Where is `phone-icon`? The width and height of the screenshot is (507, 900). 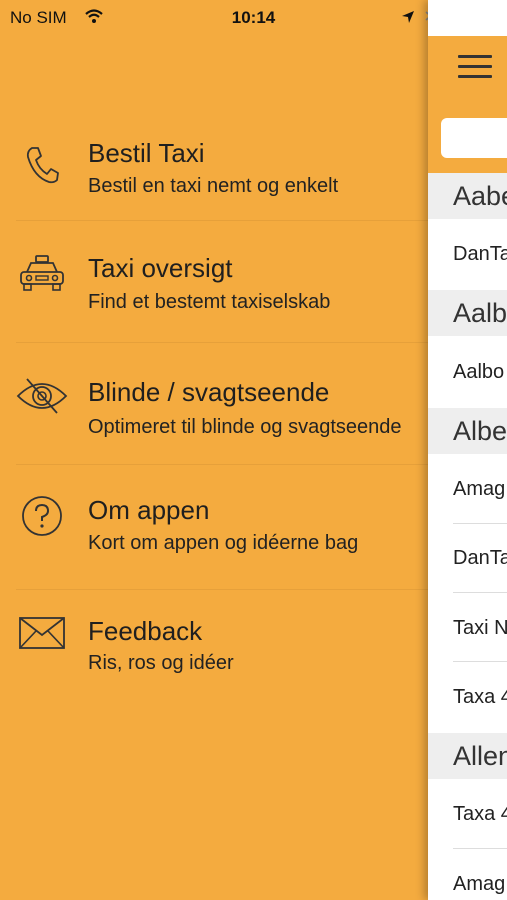 phone-icon is located at coordinates (42, 165).